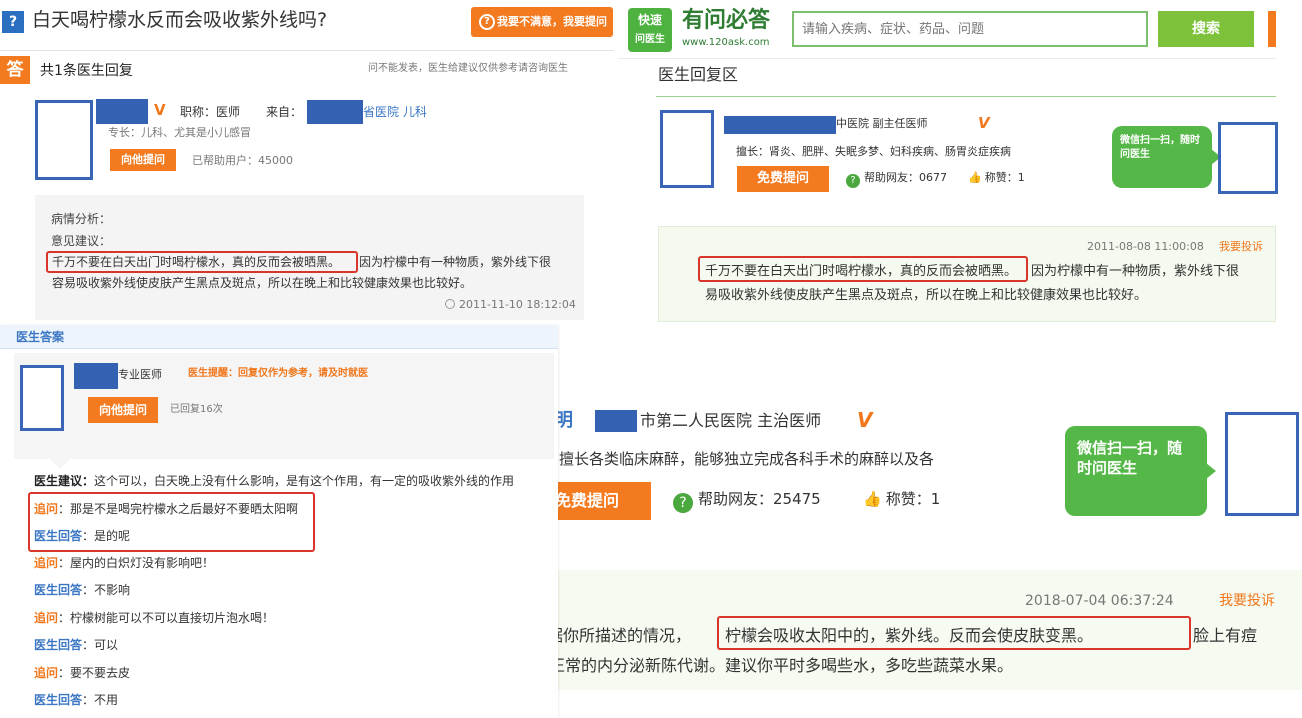 This screenshot has height=718, width=1302. What do you see at coordinates (76, 700) in the screenshot?
I see `chat-item: 医生回答：不用` at bounding box center [76, 700].